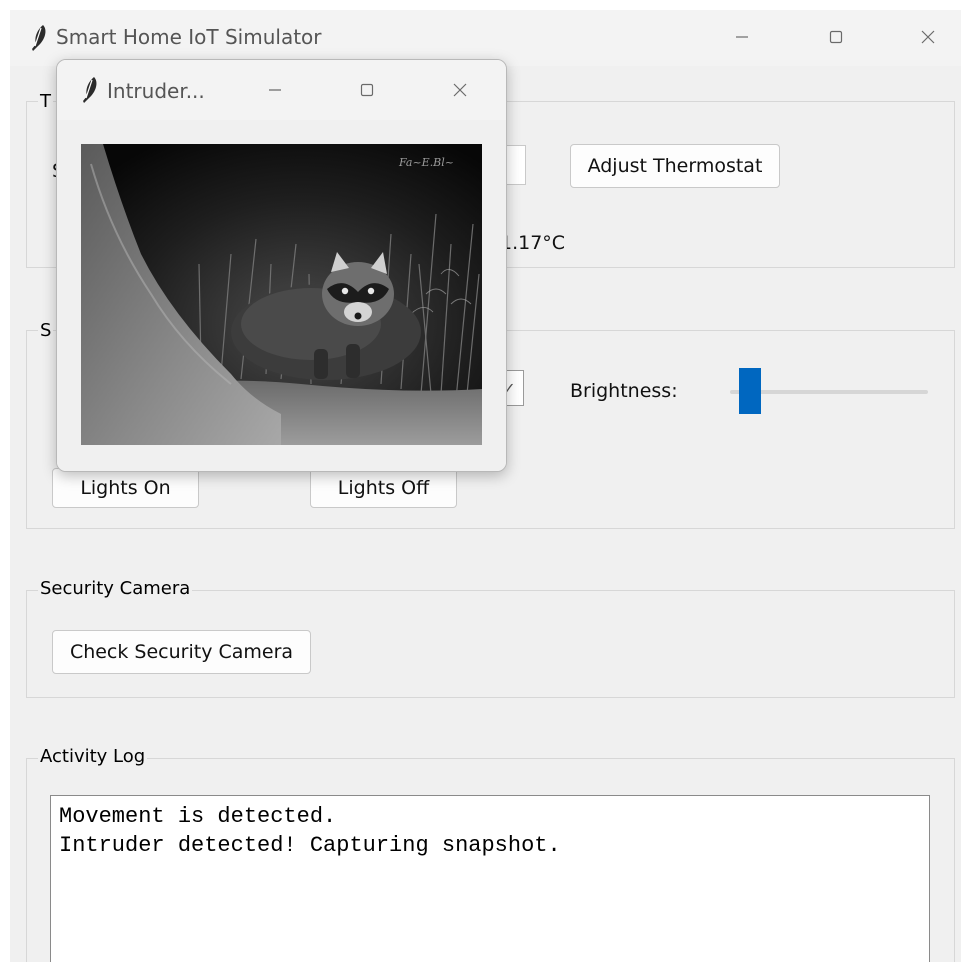 The image size is (961, 962). I want to click on popup-minimize-button, so click(275, 90).